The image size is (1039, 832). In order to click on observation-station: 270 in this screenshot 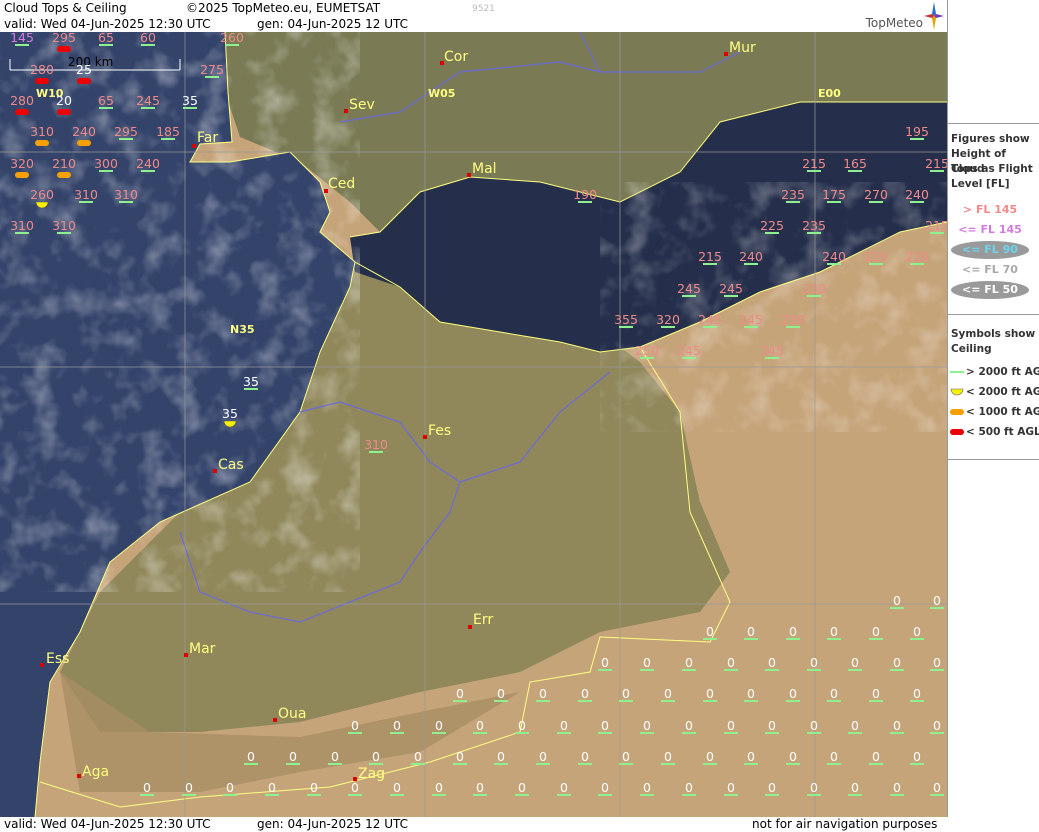, I will do `click(876, 195)`.